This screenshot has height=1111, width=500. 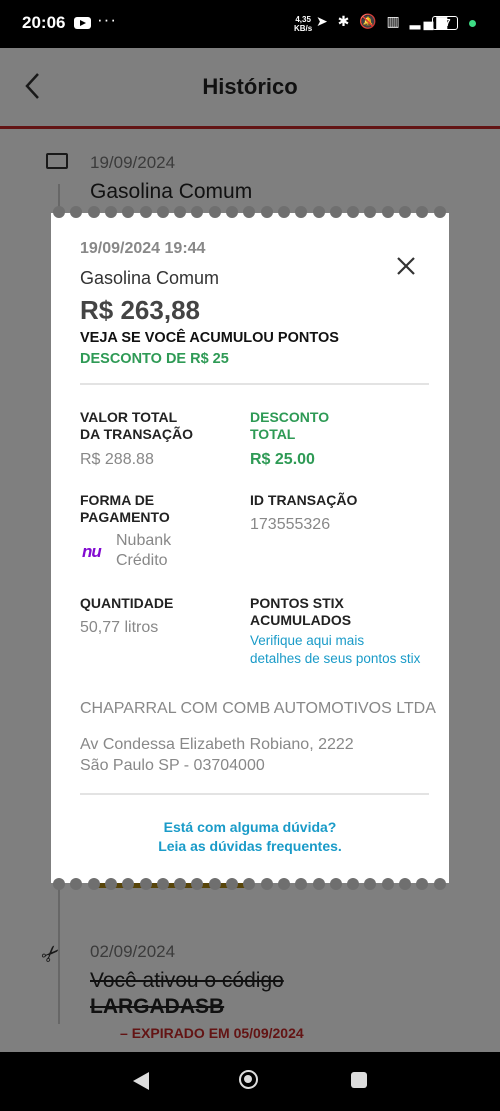 I want to click on status-bar: 20:06 ··· 4,35 KB/s ➤ ✱ 🔕 ▥ ▂▄▆ 57, so click(x=250, y=24).